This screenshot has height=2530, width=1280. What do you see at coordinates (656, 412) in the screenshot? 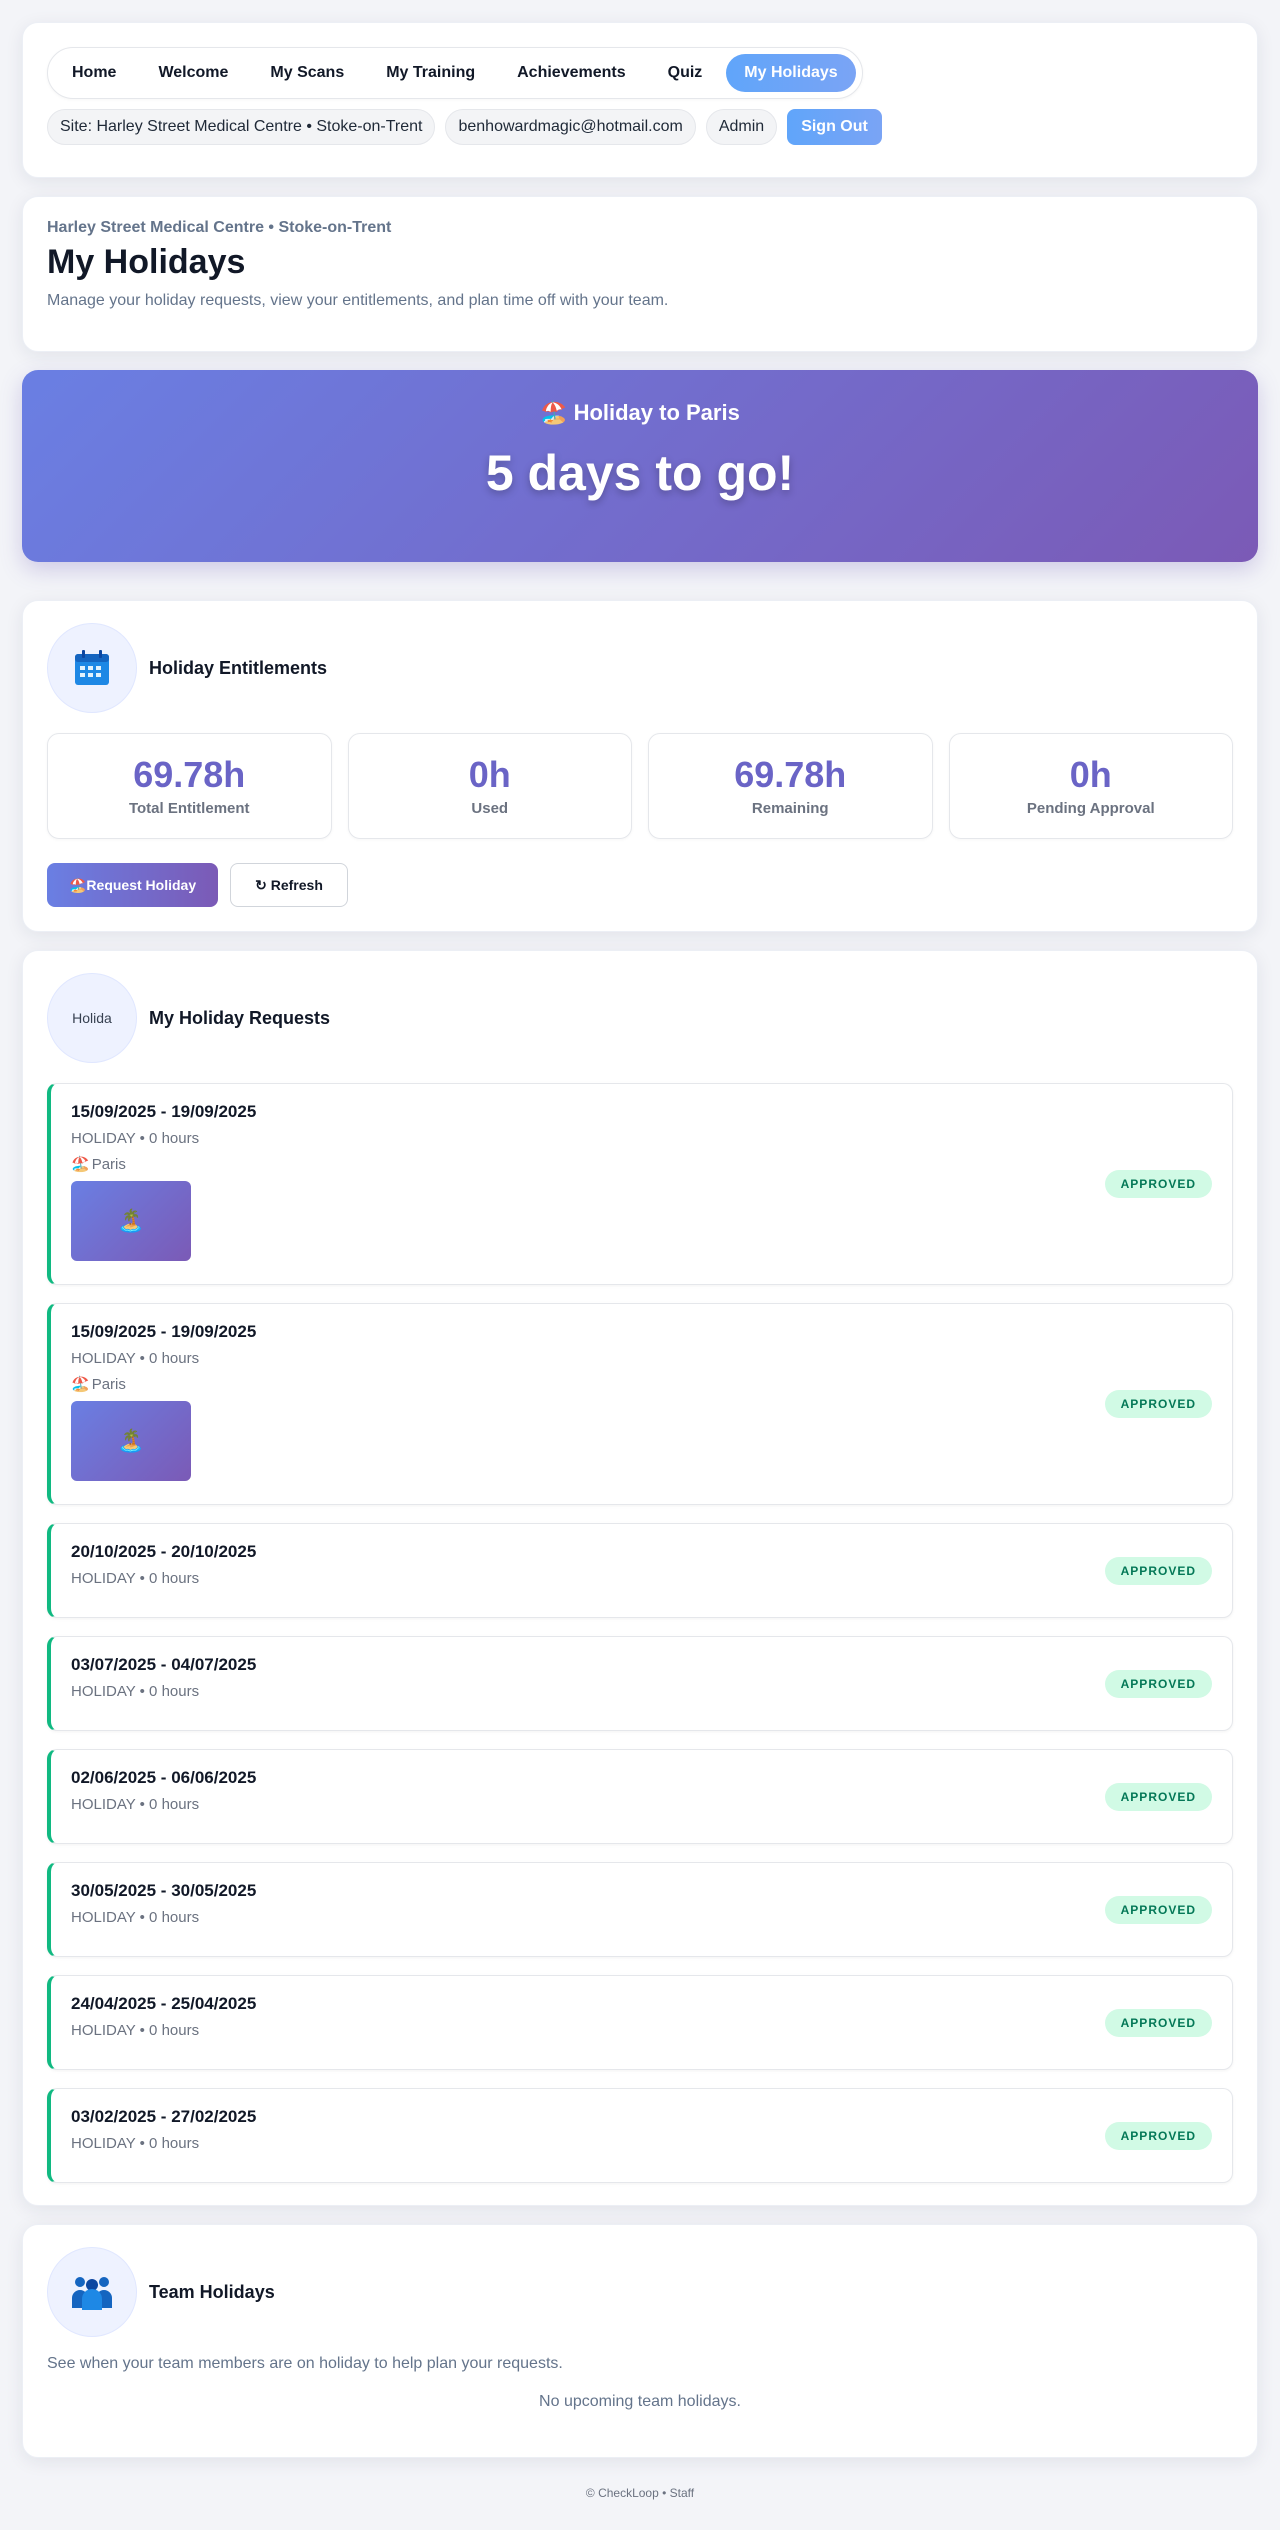
I see `countdown-title: Holiday to Paris` at bounding box center [656, 412].